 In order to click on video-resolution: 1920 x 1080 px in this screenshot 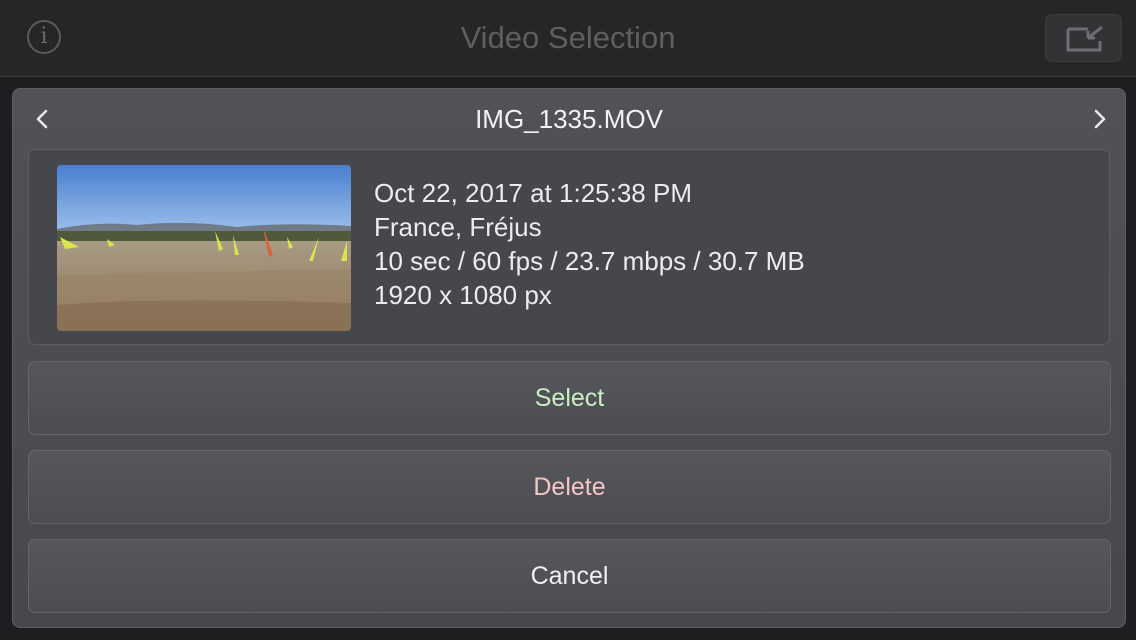, I will do `click(463, 295)`.